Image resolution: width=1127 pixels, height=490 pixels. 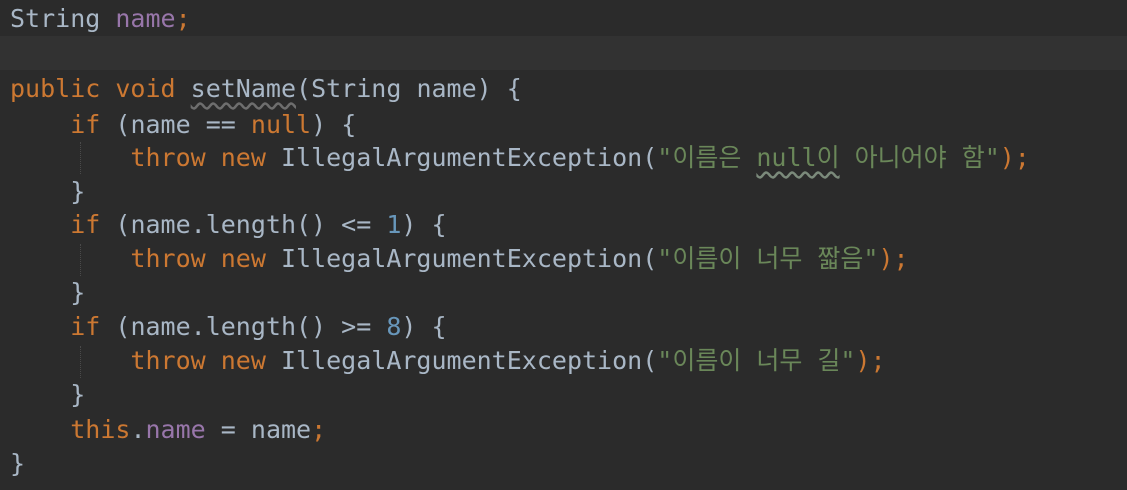 I want to click on code-token: "이름이 너무 짧음", so click(x=768, y=258).